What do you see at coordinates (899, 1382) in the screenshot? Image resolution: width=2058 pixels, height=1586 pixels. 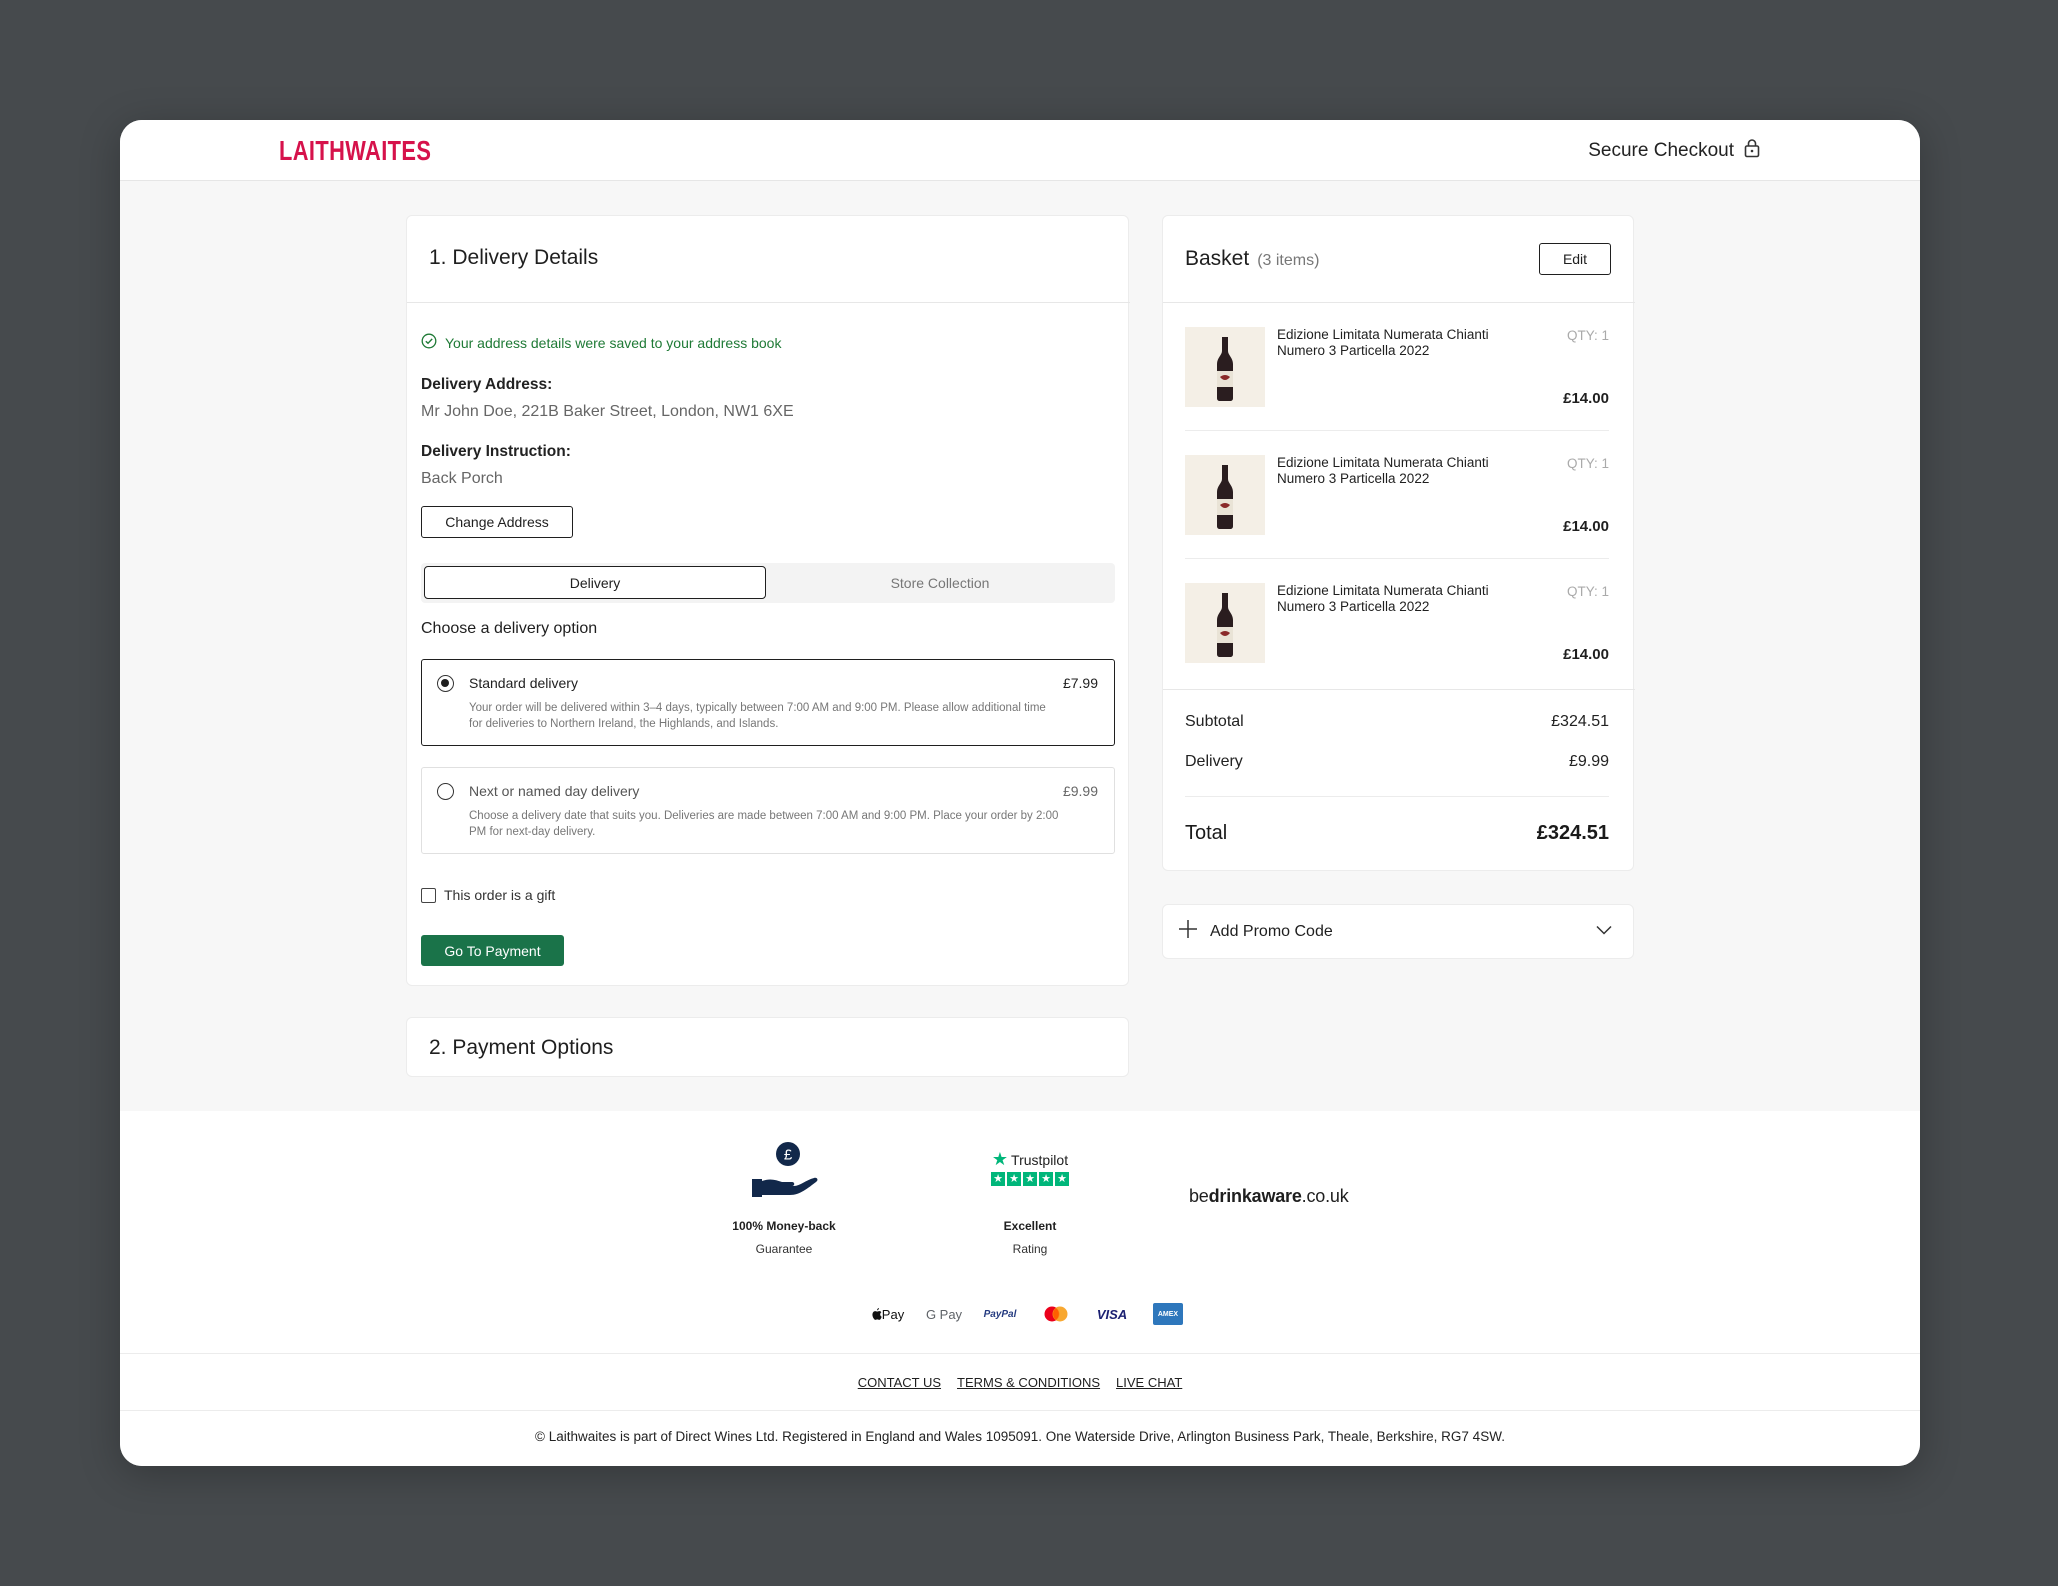 I see `contact-us-link: CONTACT US` at bounding box center [899, 1382].